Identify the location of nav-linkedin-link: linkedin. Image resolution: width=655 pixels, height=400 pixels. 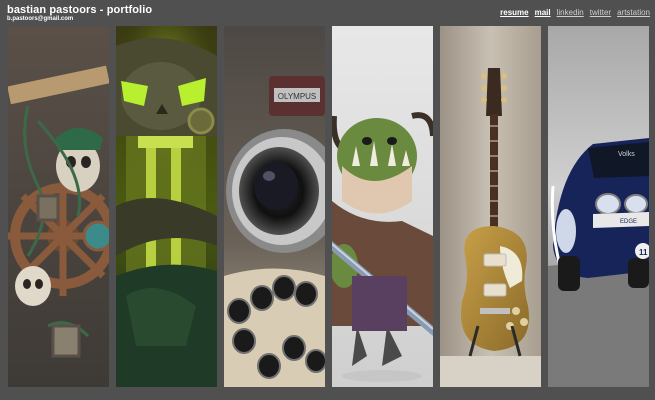
(570, 12).